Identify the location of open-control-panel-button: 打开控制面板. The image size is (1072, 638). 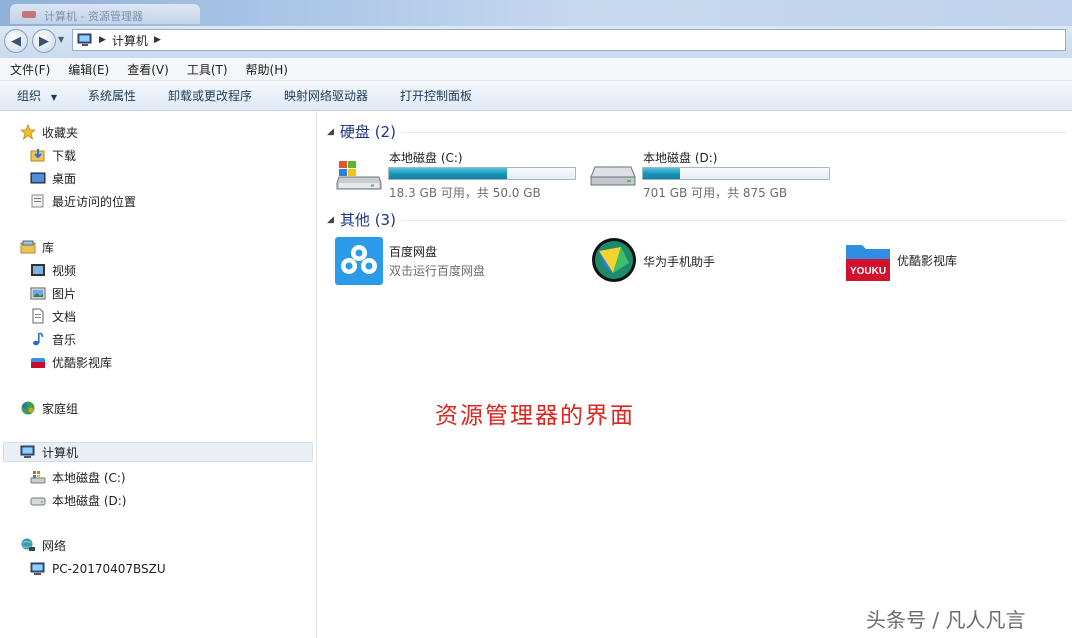
(435, 95).